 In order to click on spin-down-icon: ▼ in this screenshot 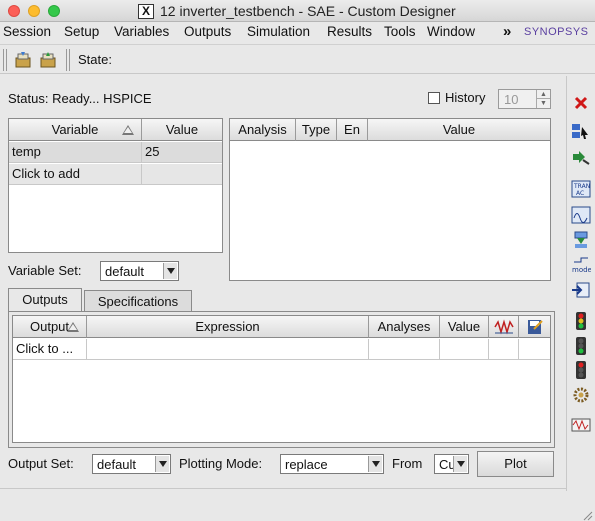, I will do `click(543, 103)`.